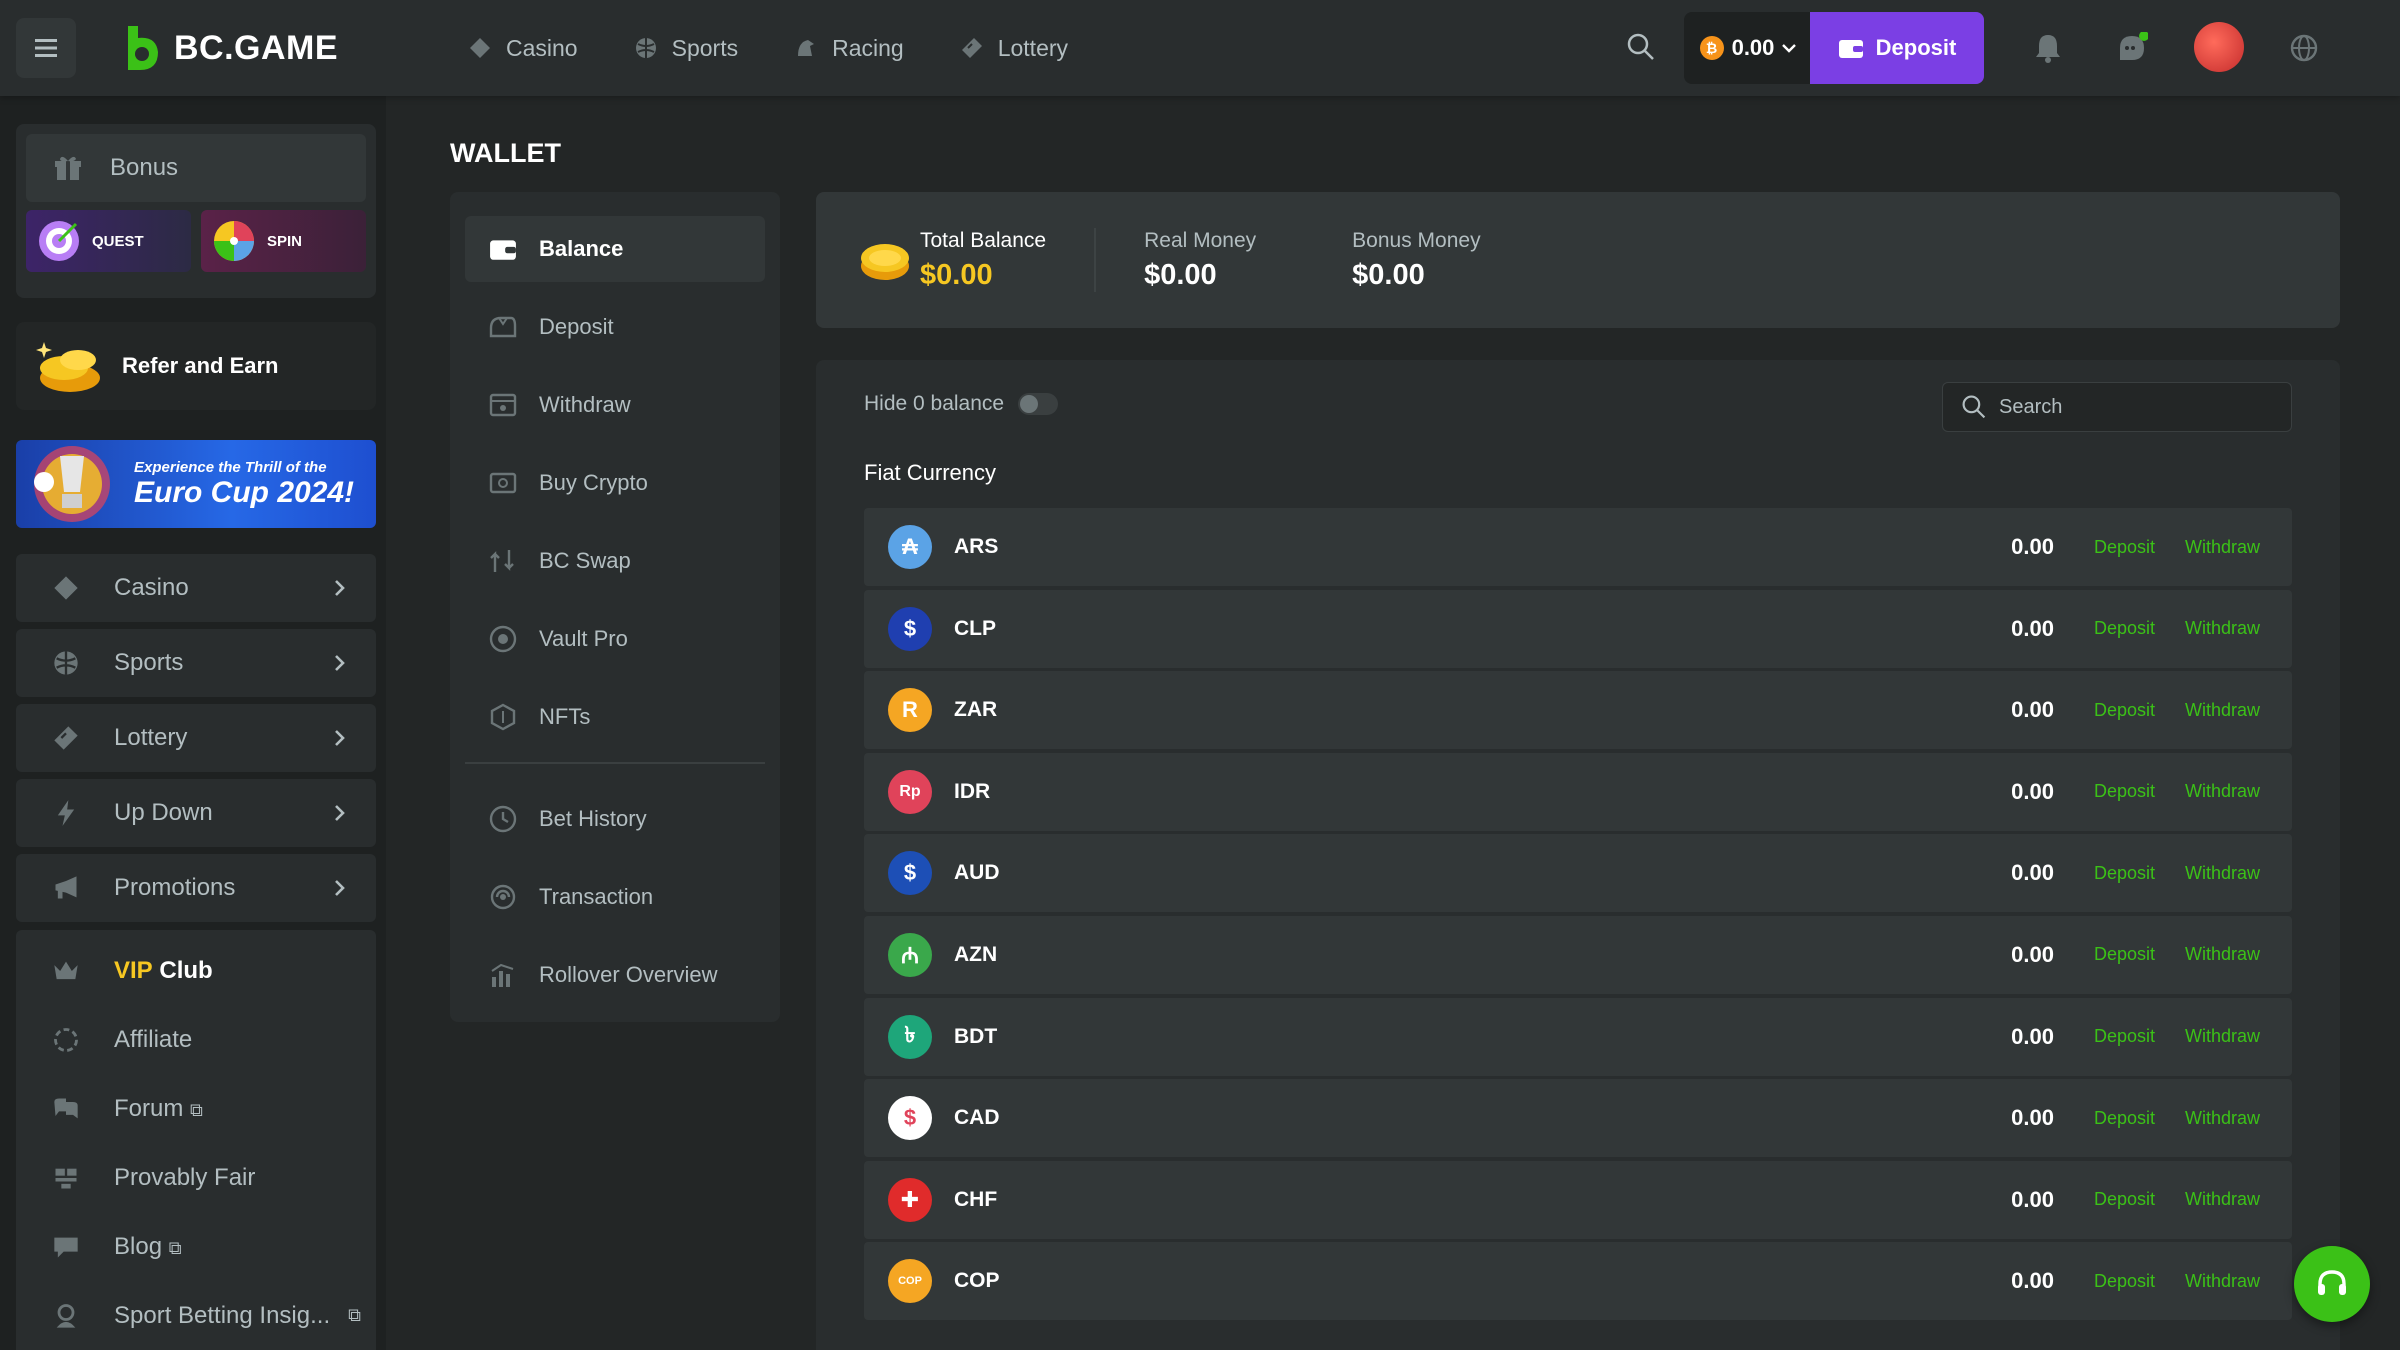 This screenshot has width=2400, height=1350. What do you see at coordinates (196, 366) in the screenshot?
I see `refer-and-earn-banner: Refer and Earn` at bounding box center [196, 366].